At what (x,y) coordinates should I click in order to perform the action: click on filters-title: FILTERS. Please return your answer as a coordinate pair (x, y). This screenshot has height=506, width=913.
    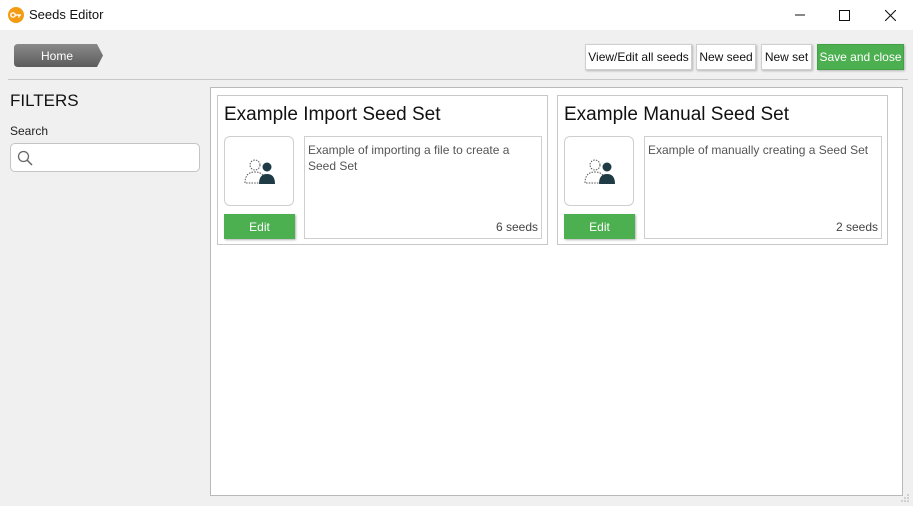
    Looking at the image, I should click on (44, 100).